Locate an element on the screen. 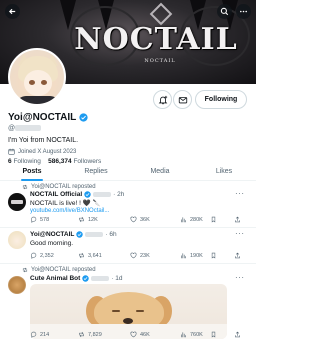 This screenshot has height=346, width=320. calendar-icon is located at coordinates (11, 151).